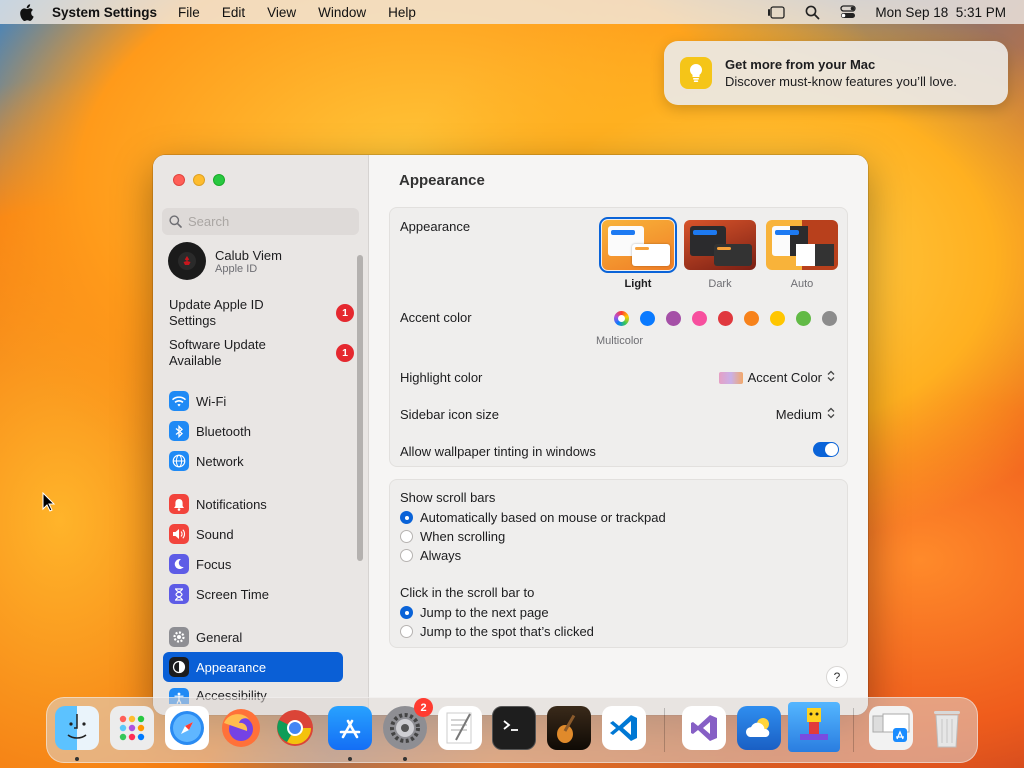  I want to click on minimize-button, so click(199, 180).